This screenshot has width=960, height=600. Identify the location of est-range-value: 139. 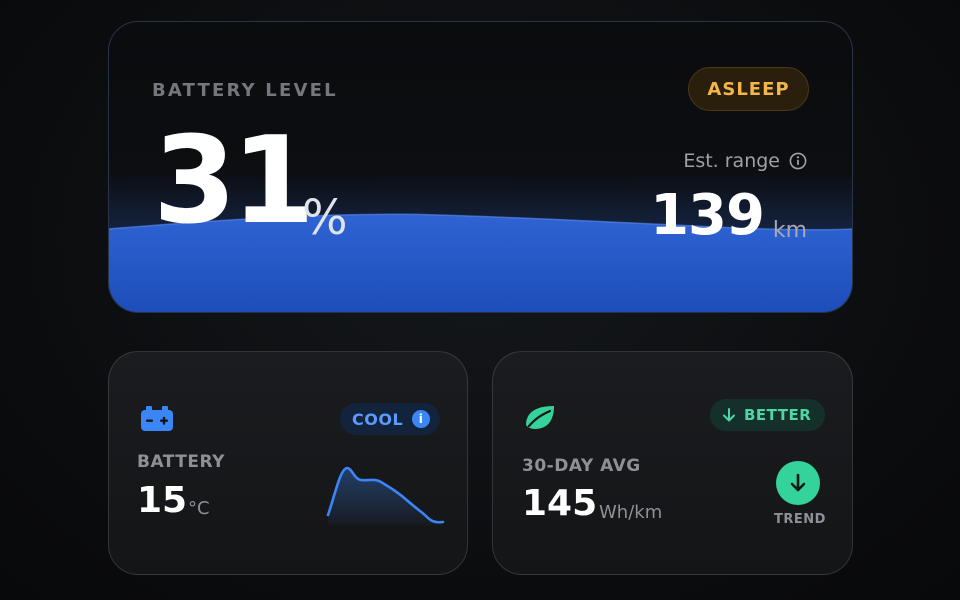
(707, 215).